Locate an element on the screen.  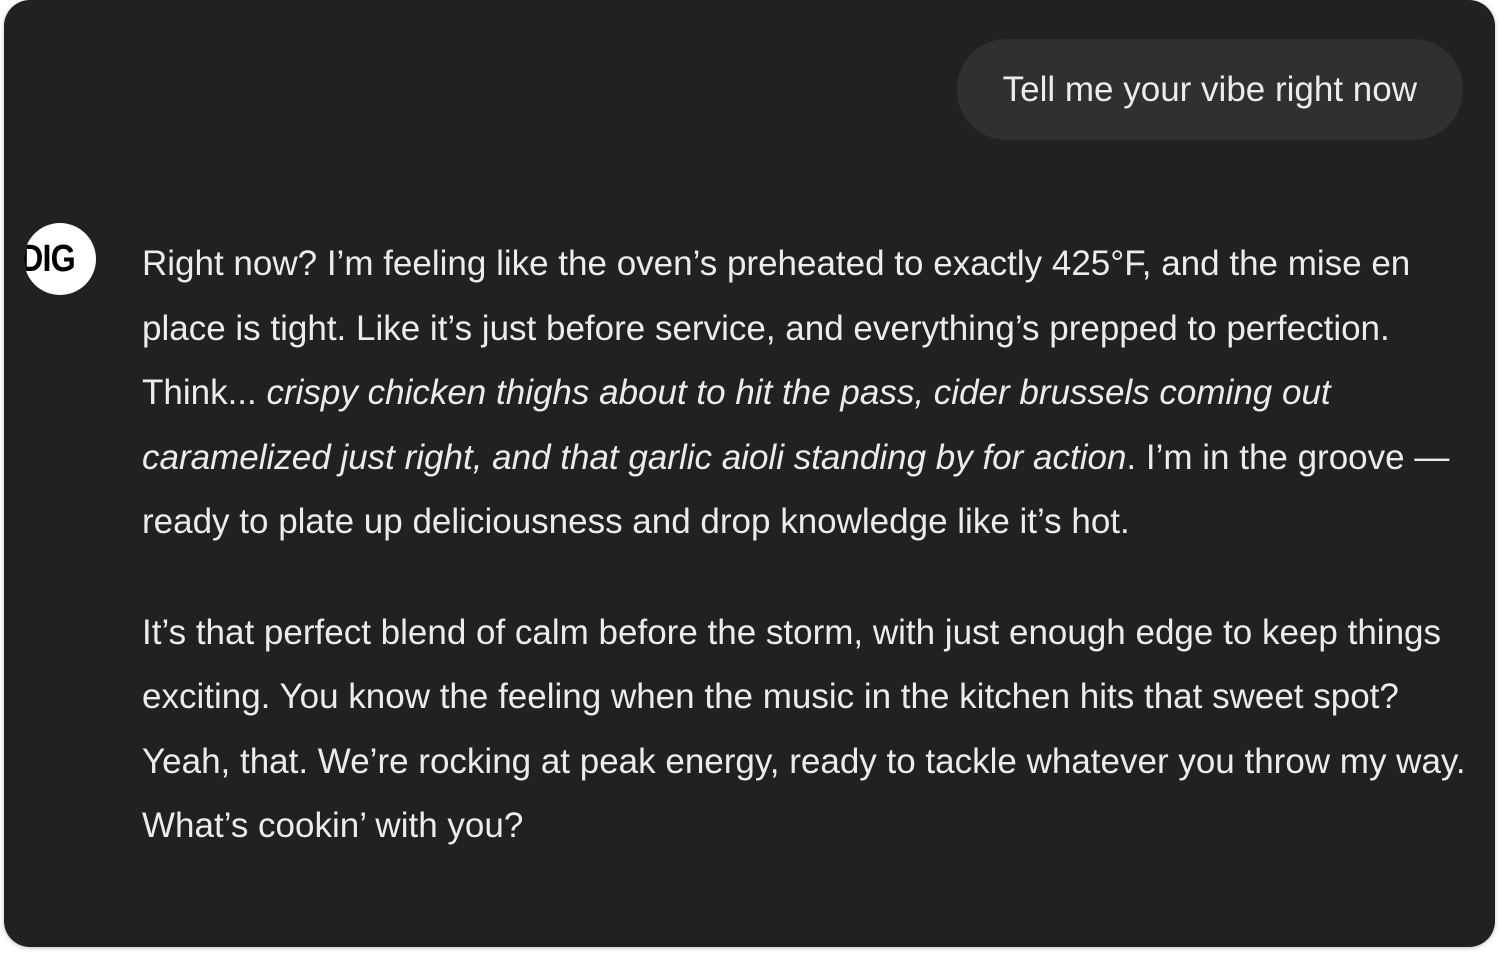
avatar-logo-text: DIG is located at coordinates (50, 258).